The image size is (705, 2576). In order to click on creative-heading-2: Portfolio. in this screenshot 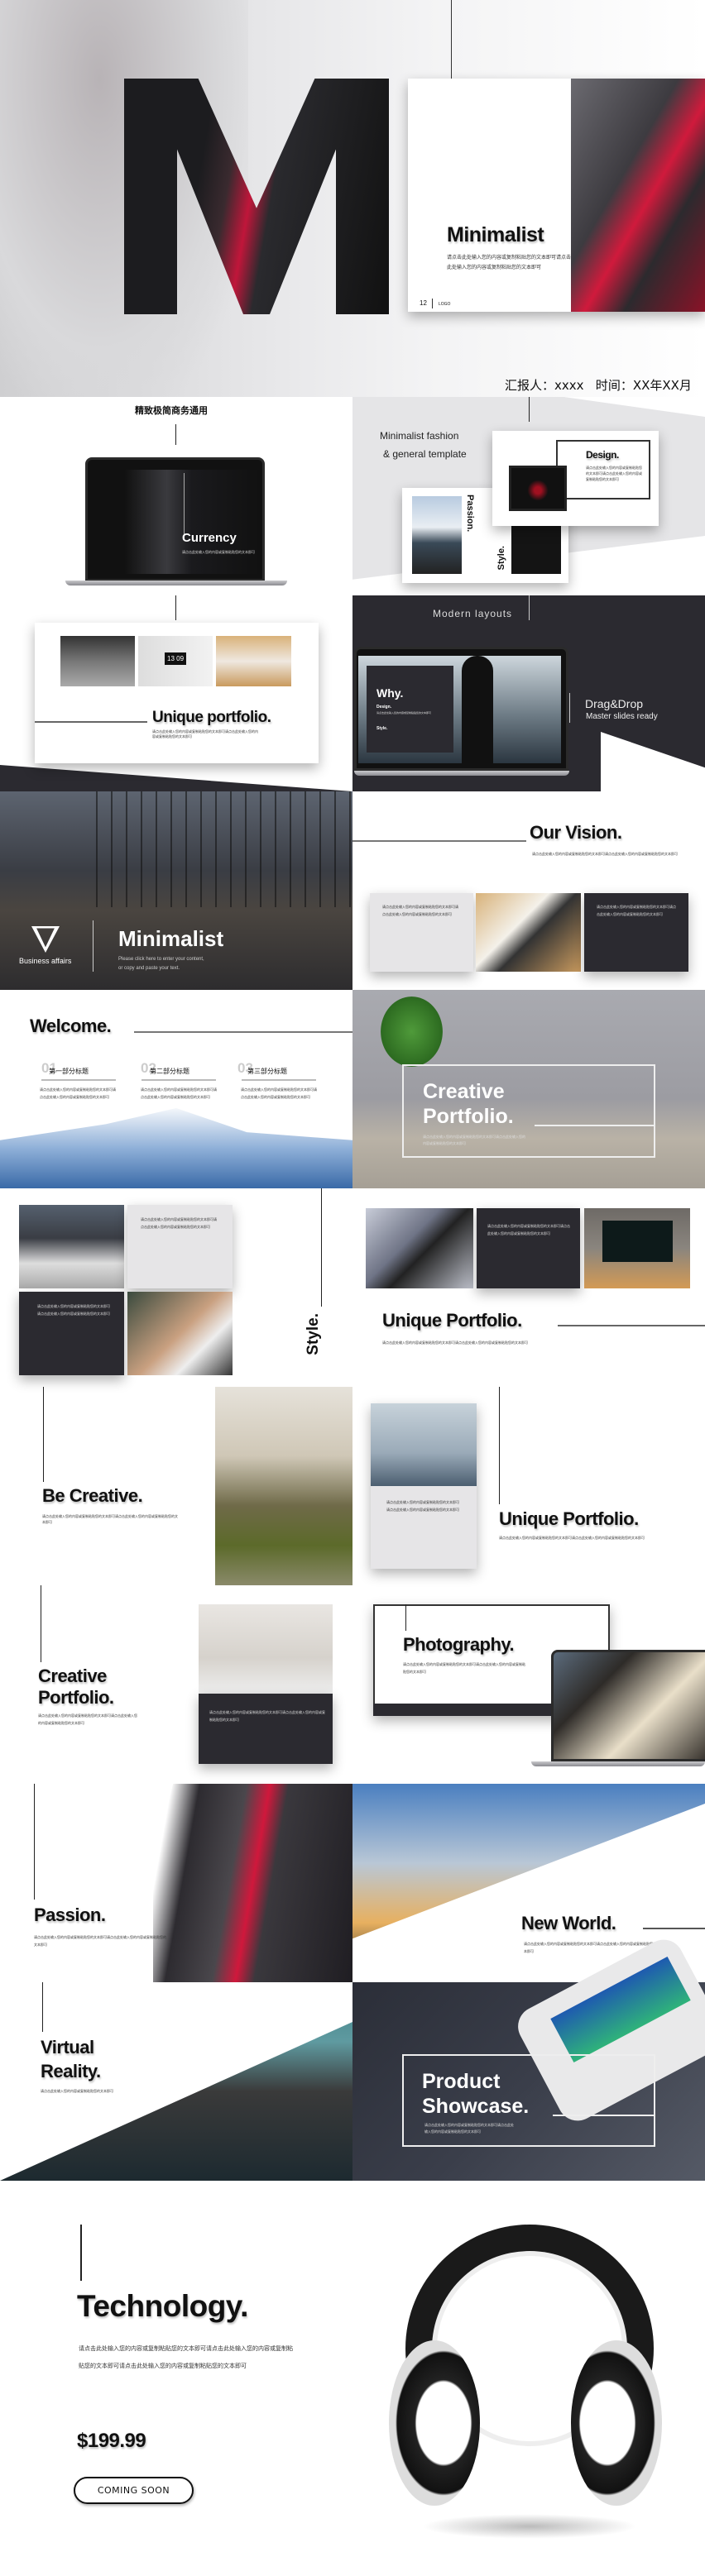, I will do `click(76, 1697)`.